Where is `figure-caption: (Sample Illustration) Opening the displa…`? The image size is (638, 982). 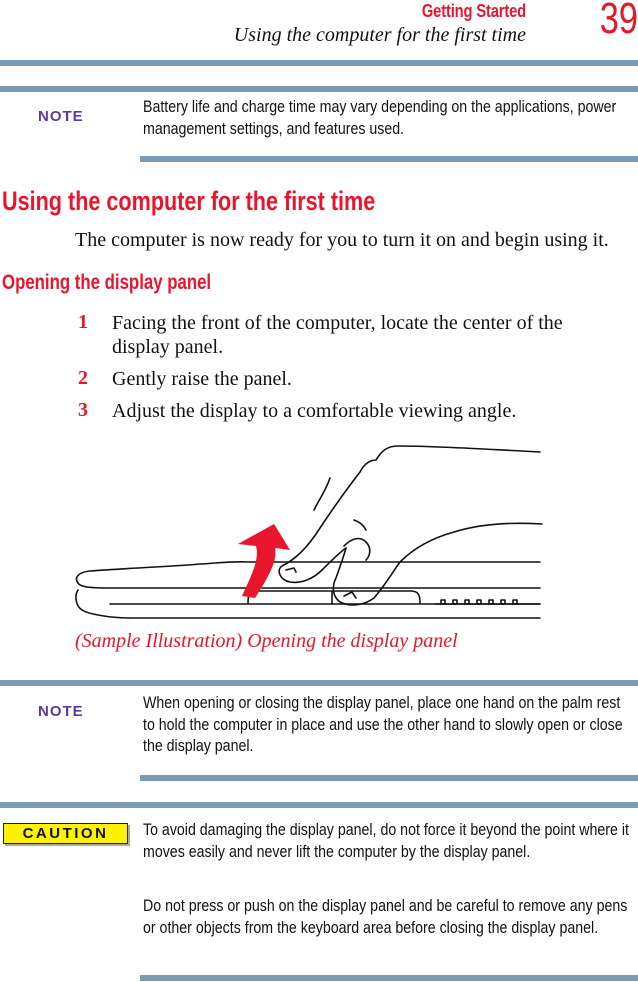
figure-caption: (Sample Illustration) Opening the displa… is located at coordinates (266, 641).